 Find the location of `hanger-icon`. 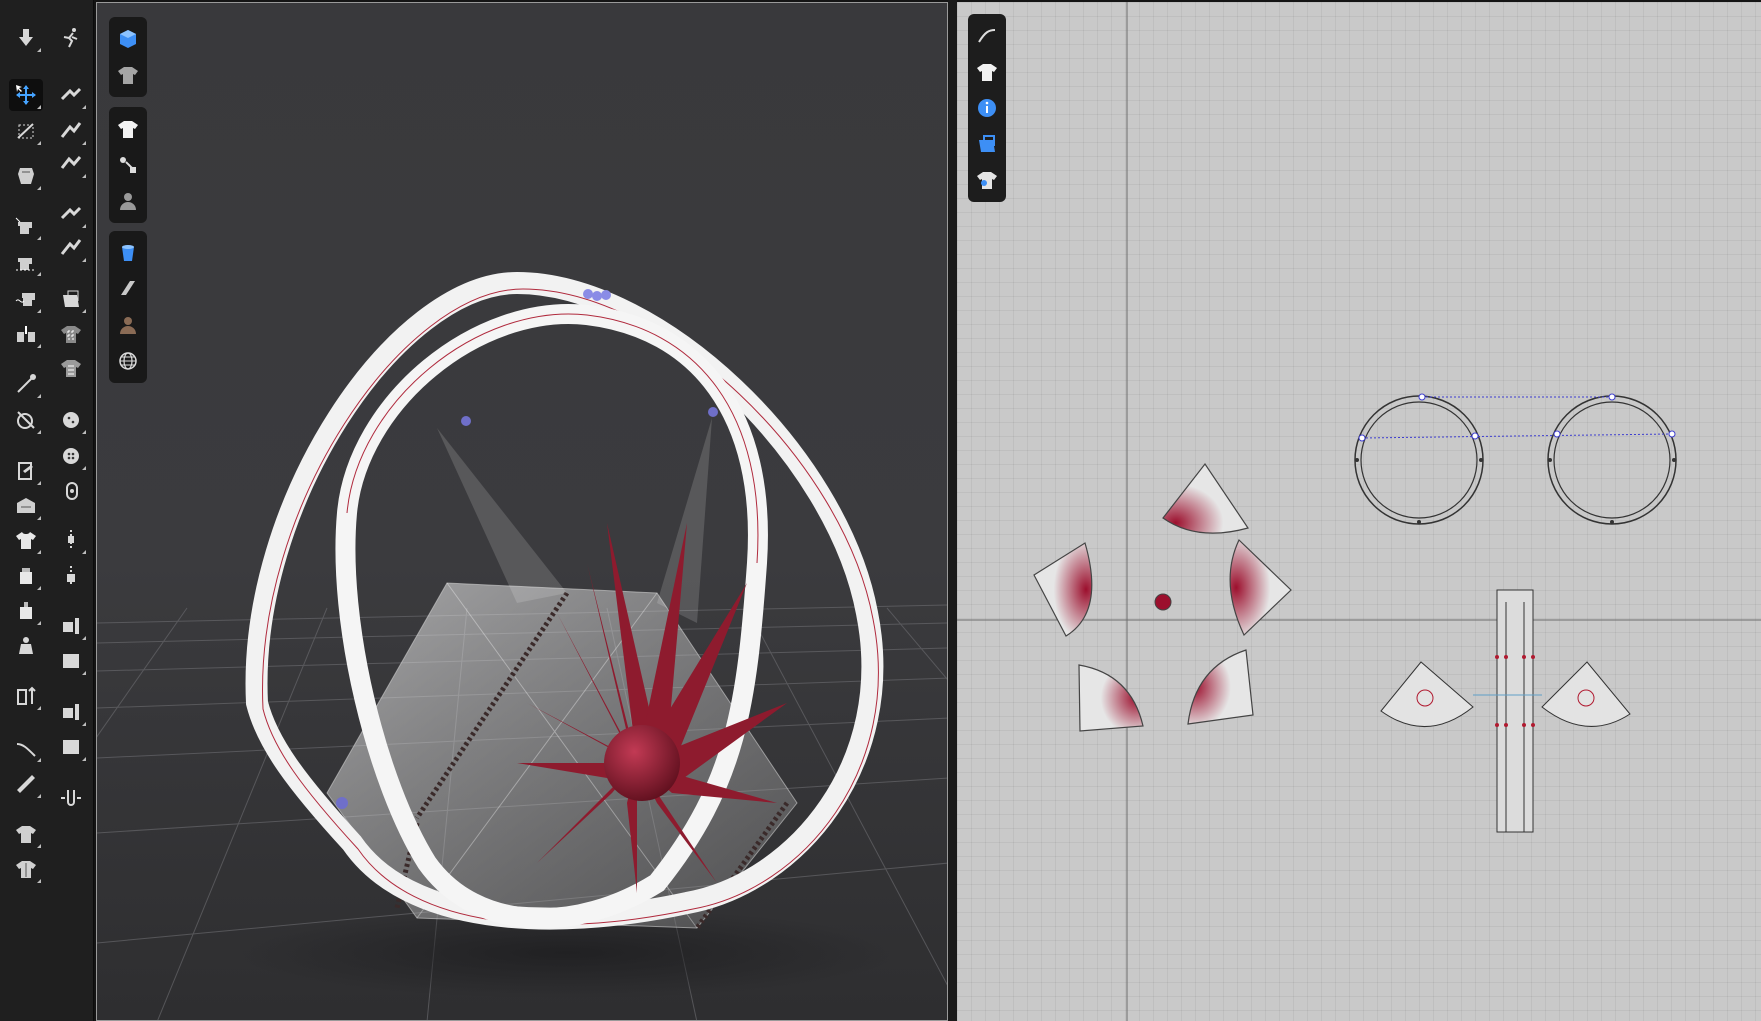

hanger-icon is located at coordinates (71, 798).